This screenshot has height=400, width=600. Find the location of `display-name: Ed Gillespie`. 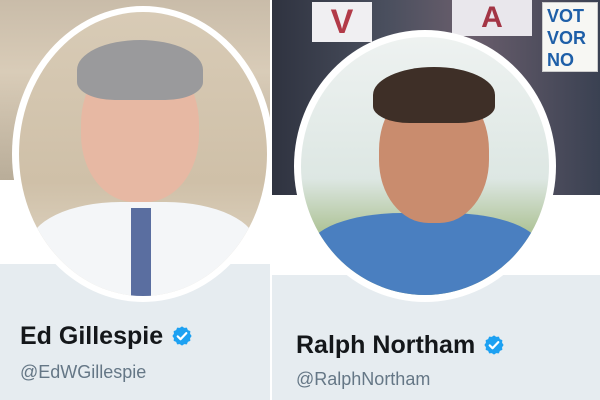

display-name: Ed Gillespie is located at coordinates (91, 336).